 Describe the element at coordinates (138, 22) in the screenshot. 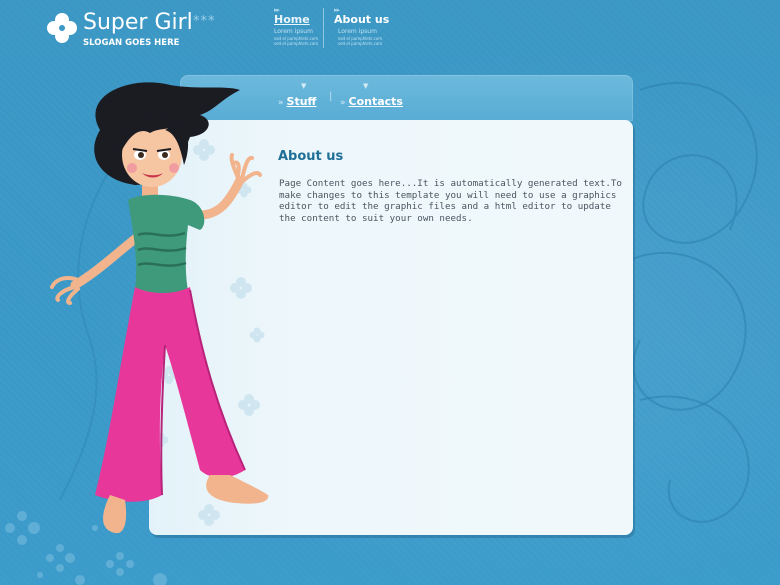

I see `logo-title: Super Girl` at that location.